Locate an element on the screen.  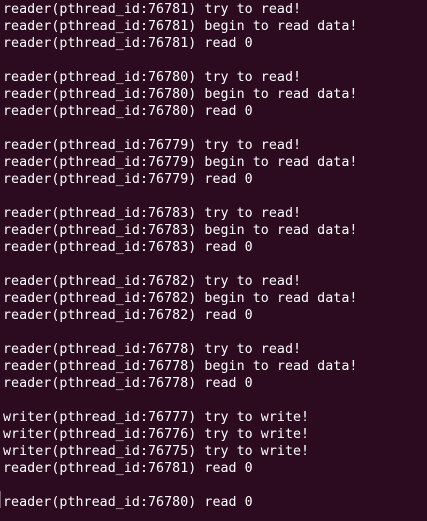
terminal-line: reader(pthread_id:76781) try to read! is located at coordinates (152, 9).